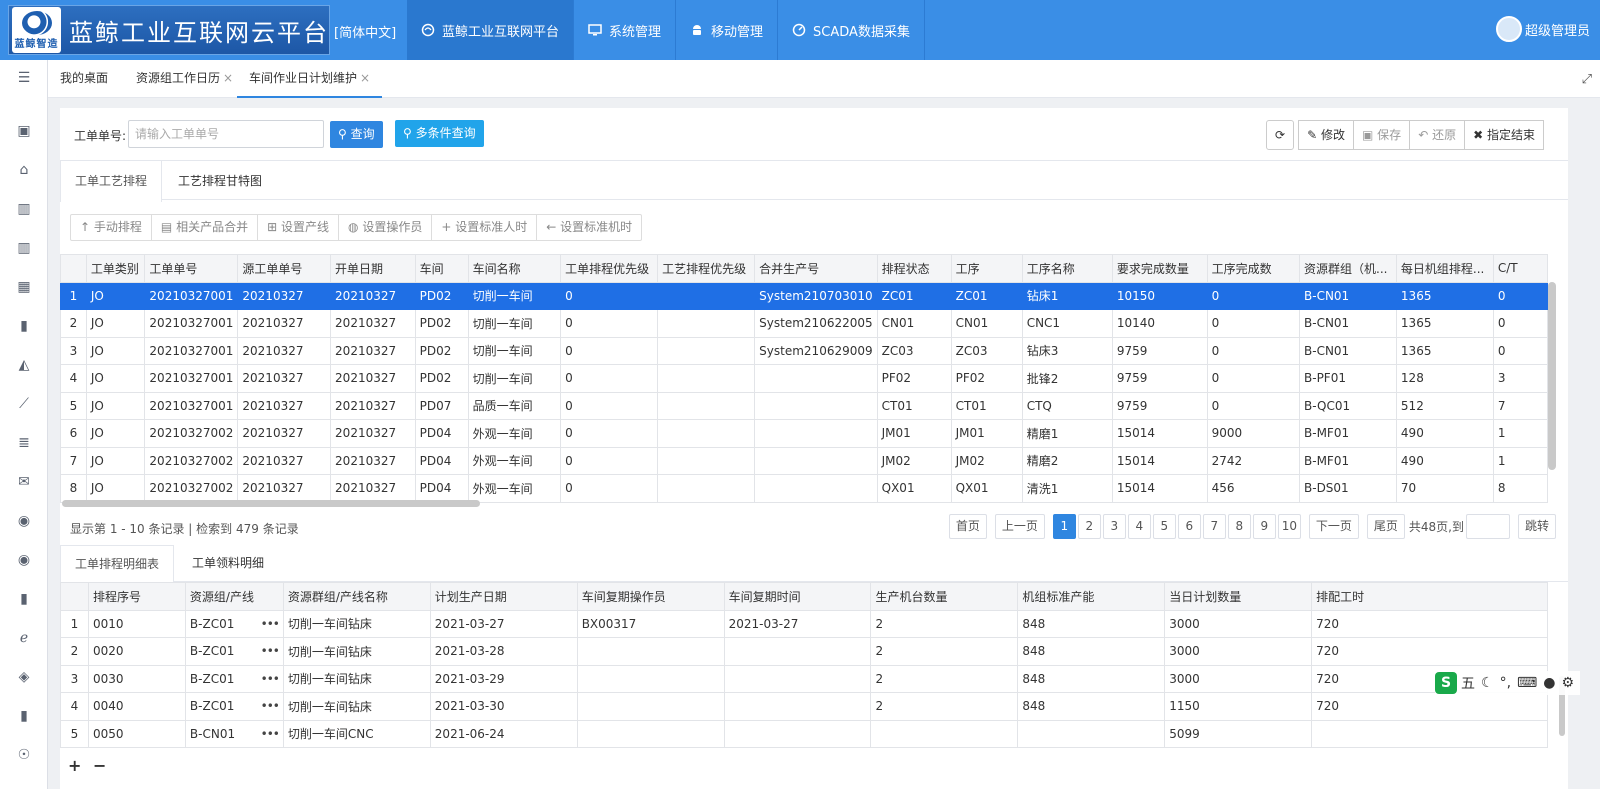  I want to click on column-header: 工单单号, so click(191, 268).